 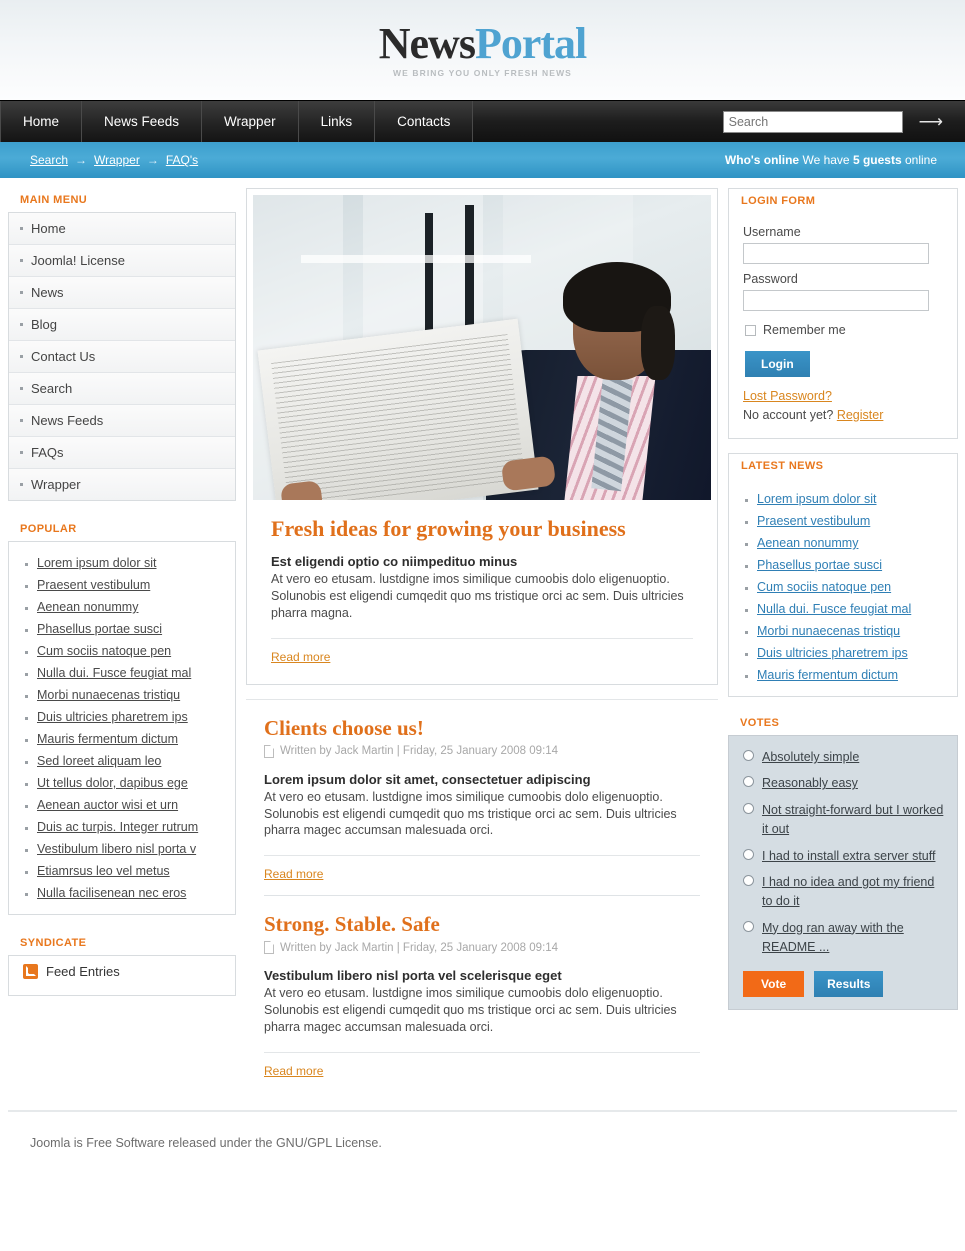 What do you see at coordinates (99, 629) in the screenshot?
I see `popular-link: Phasellus portae susci` at bounding box center [99, 629].